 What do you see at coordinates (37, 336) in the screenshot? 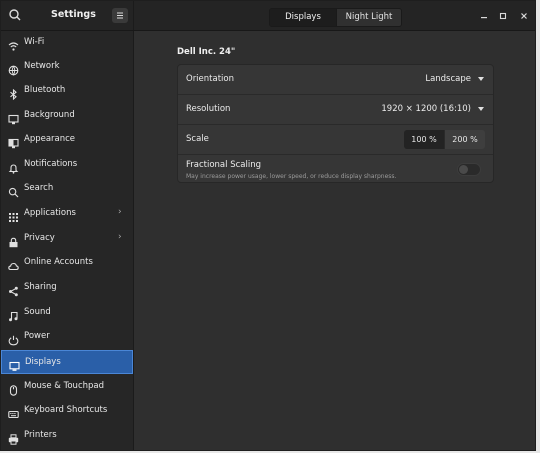
I see `sidebar-item-label: Power` at bounding box center [37, 336].